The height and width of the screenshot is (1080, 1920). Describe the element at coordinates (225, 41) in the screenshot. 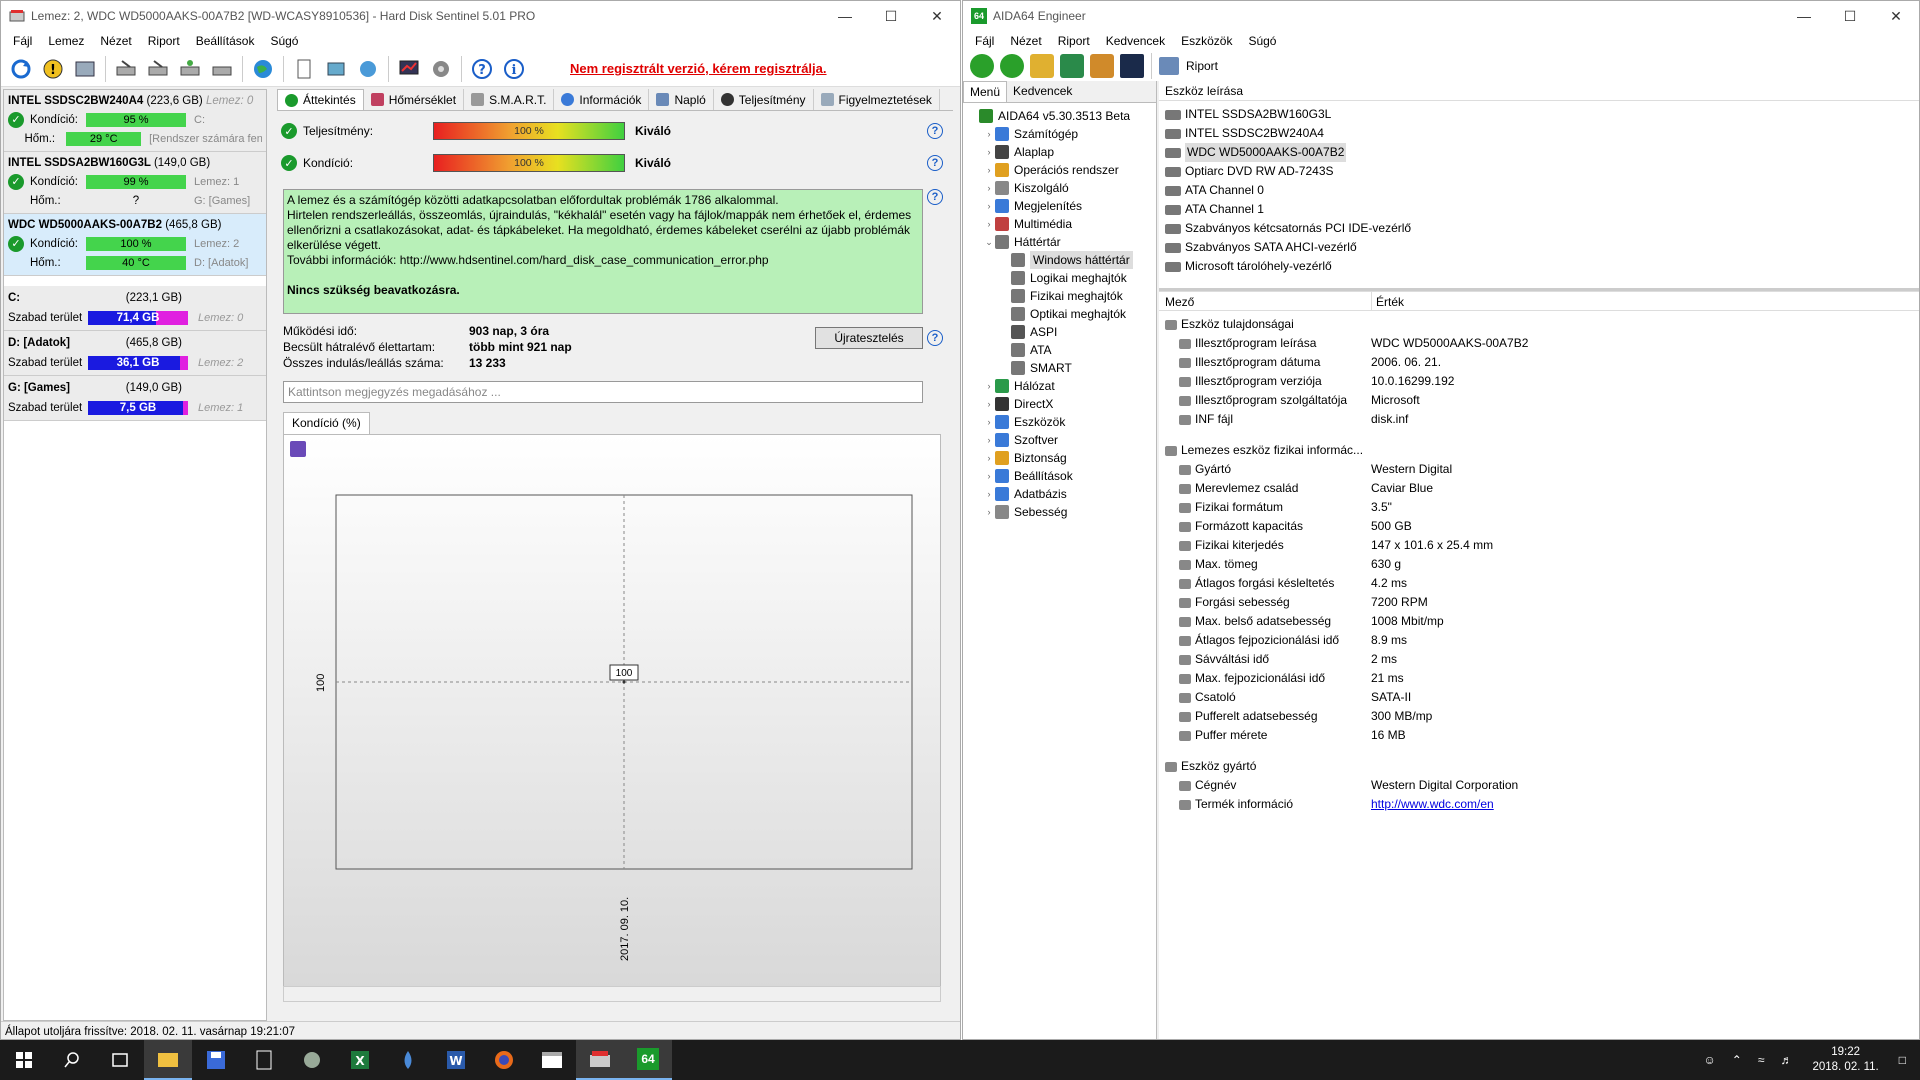

I see `menu-settings: Beállítások` at that location.